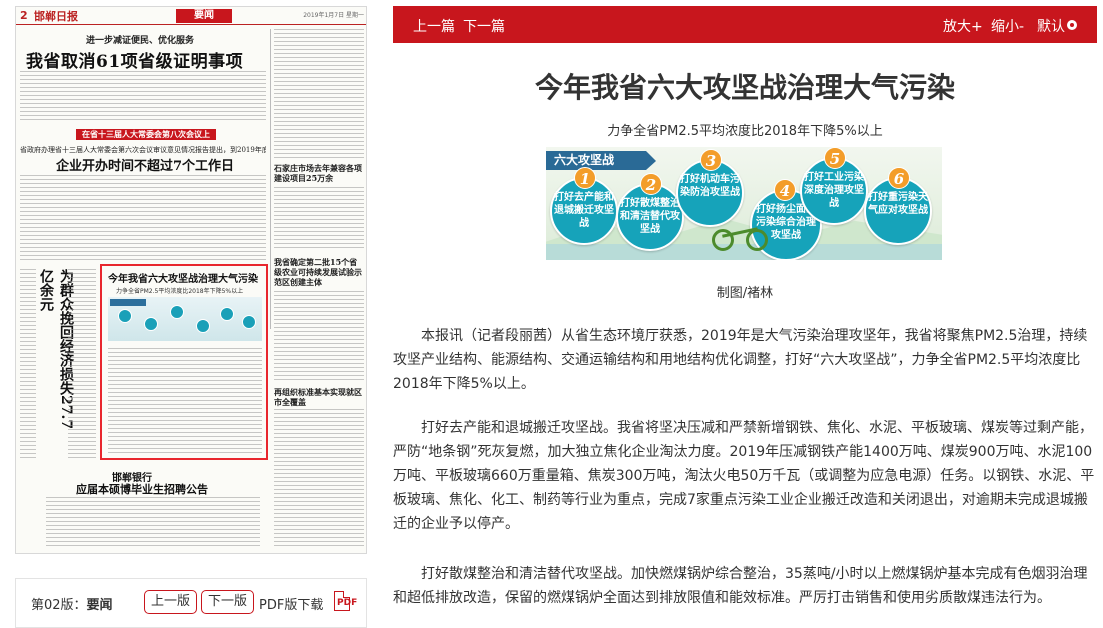 Image resolution: width=1103 pixels, height=628 pixels. Describe the element at coordinates (650, 212) in the screenshot. I see `step-2: 2 打好散煤整治和清洁替代攻坚战` at that location.